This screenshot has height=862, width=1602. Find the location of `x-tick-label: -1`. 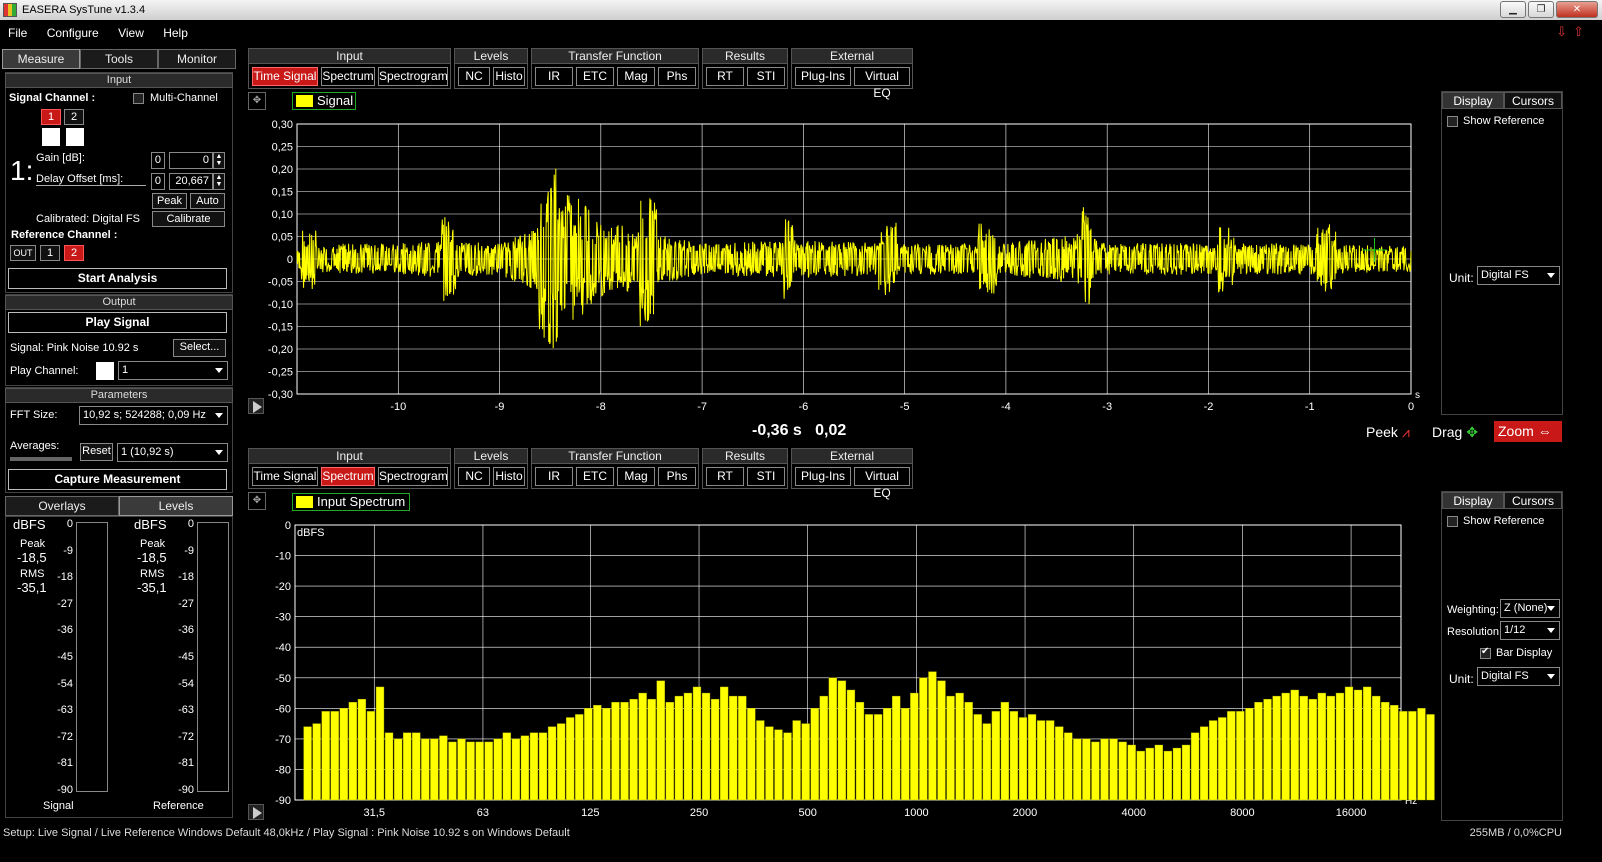

x-tick-label: -1 is located at coordinates (1310, 407).